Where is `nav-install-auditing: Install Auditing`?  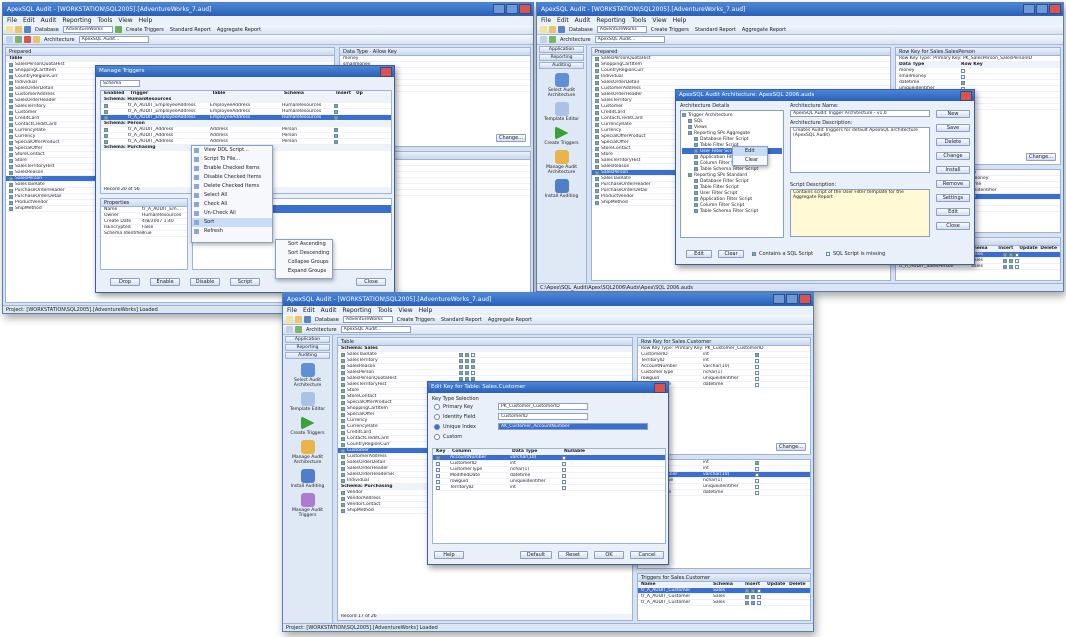
nav-install-auditing: Install Auditing is located at coordinates (561, 196).